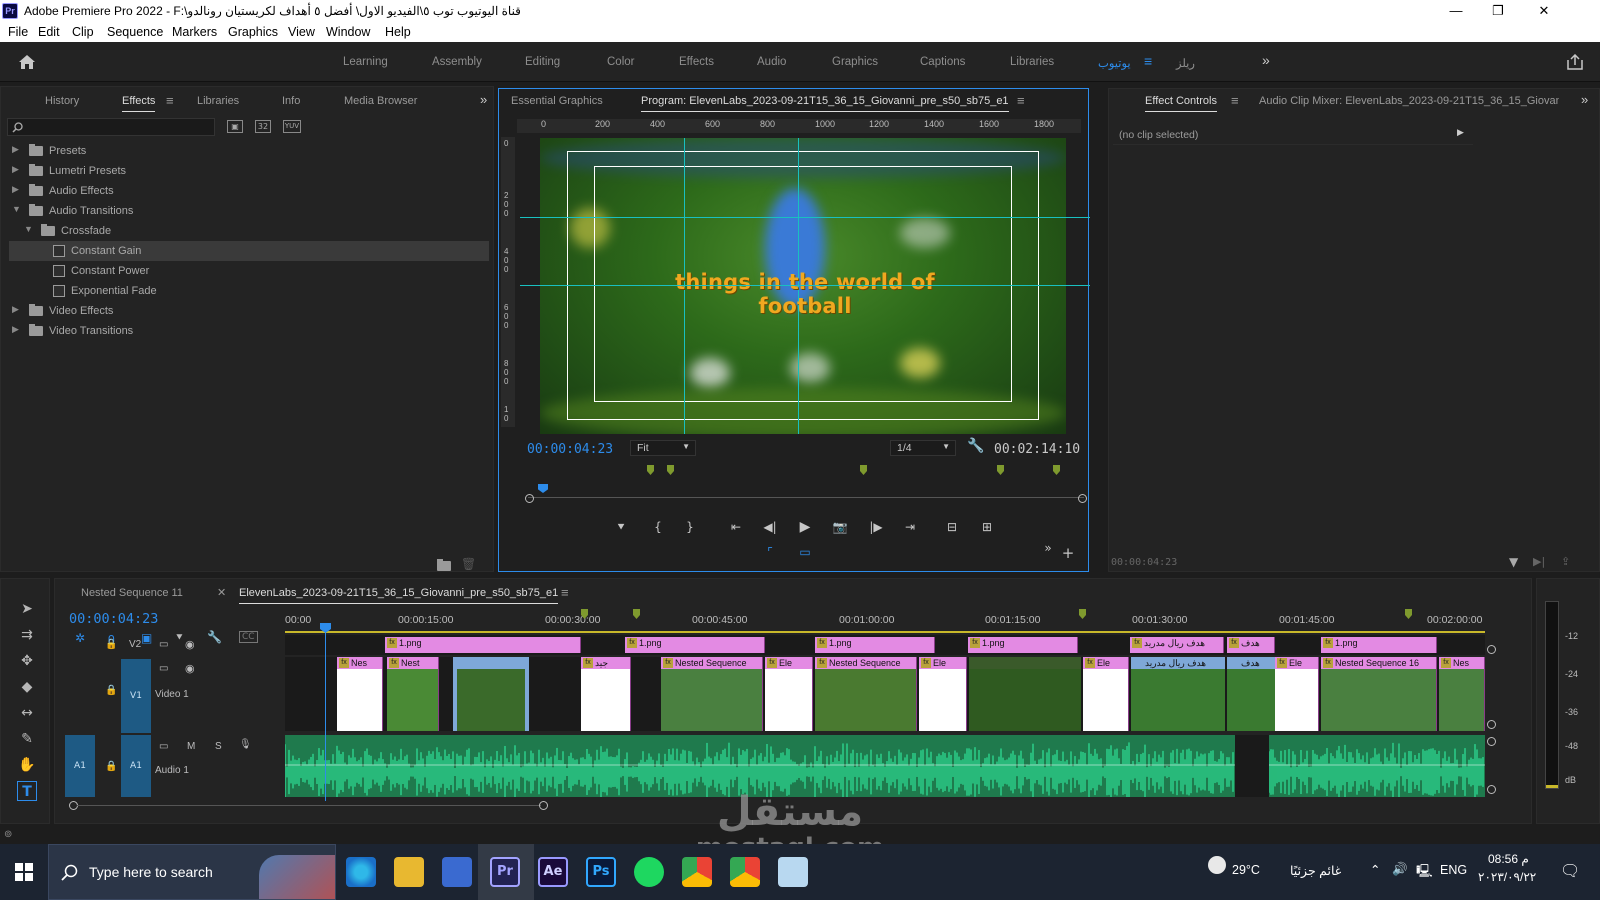  What do you see at coordinates (27, 739) in the screenshot?
I see `pen-tool-icon: ✎` at bounding box center [27, 739].